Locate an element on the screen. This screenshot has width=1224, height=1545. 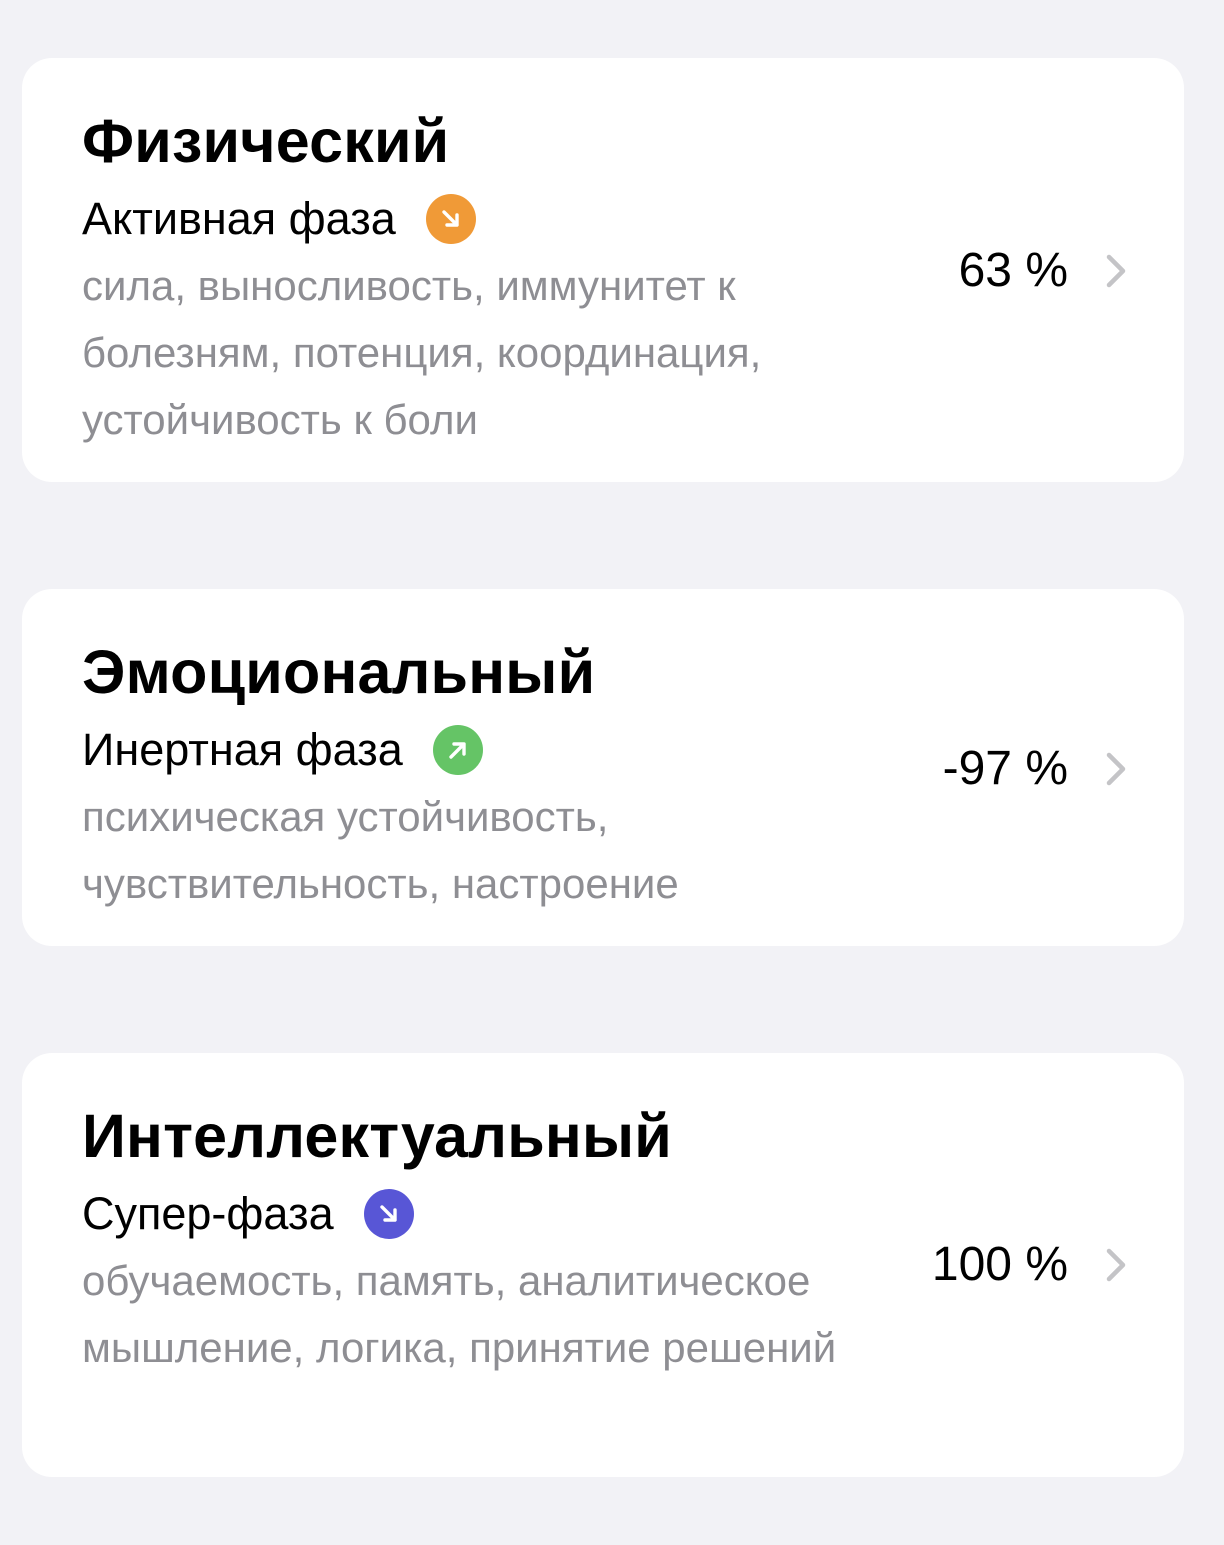
arrow-up-right-icon is located at coordinates (457, 750).